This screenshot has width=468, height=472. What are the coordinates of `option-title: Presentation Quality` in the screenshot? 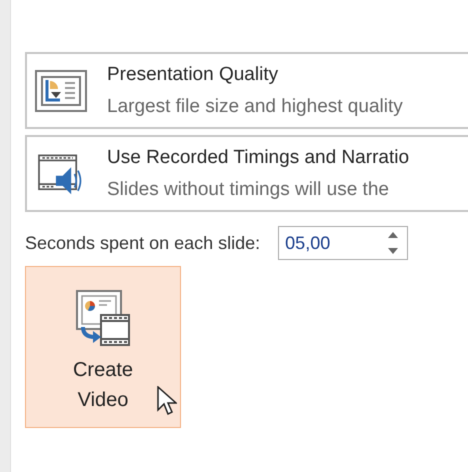 It's located at (193, 75).